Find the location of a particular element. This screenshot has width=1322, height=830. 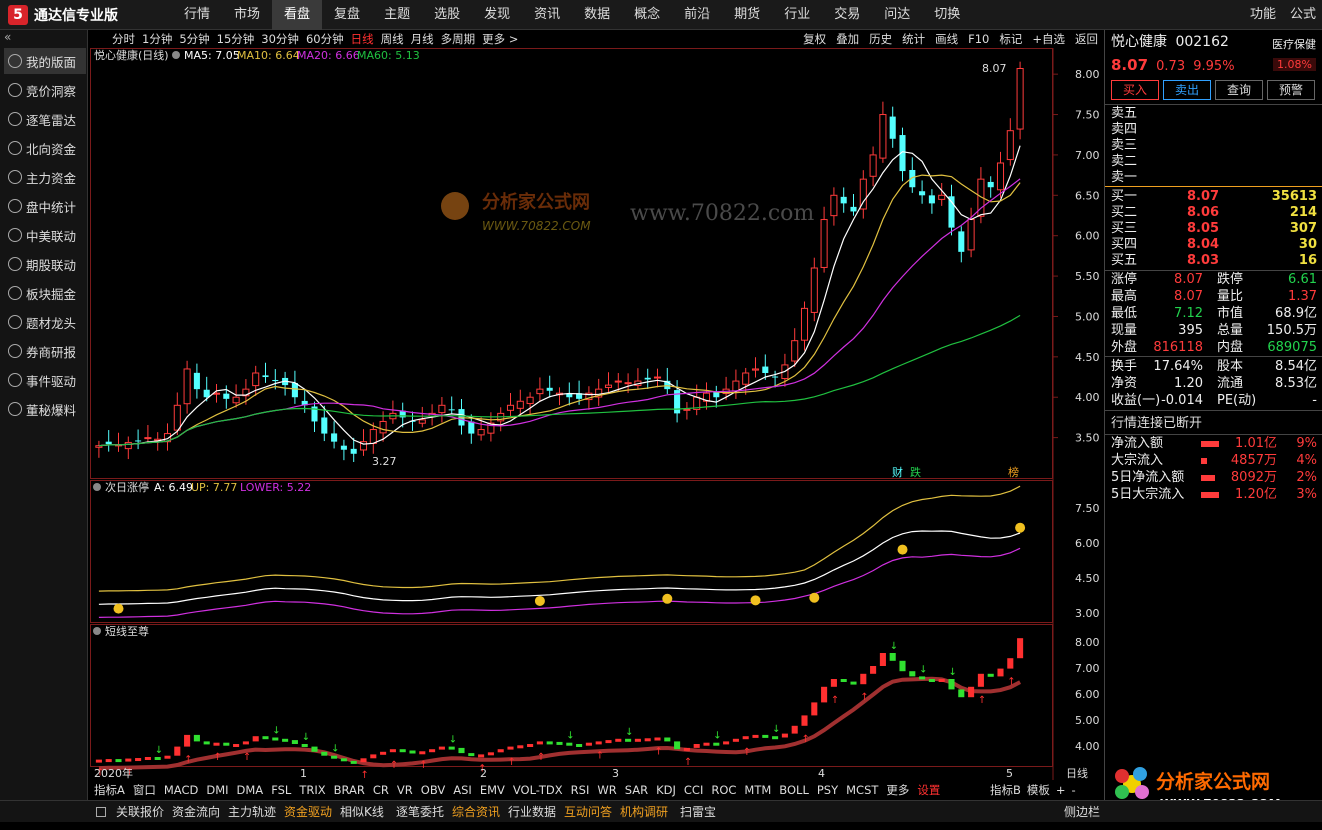

menu-item-3: 复盘 is located at coordinates (347, 15).